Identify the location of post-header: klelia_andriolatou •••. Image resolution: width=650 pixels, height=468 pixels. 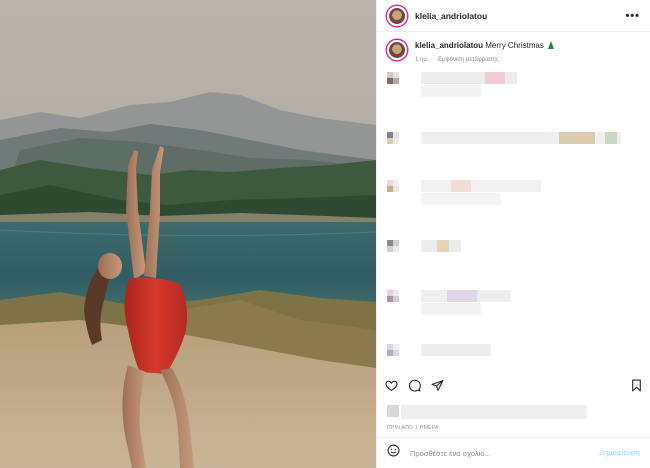
(513, 16).